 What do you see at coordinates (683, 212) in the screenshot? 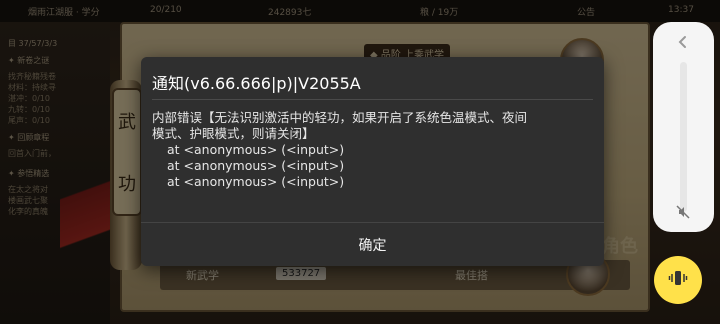
I see `mute-icon` at bounding box center [683, 212].